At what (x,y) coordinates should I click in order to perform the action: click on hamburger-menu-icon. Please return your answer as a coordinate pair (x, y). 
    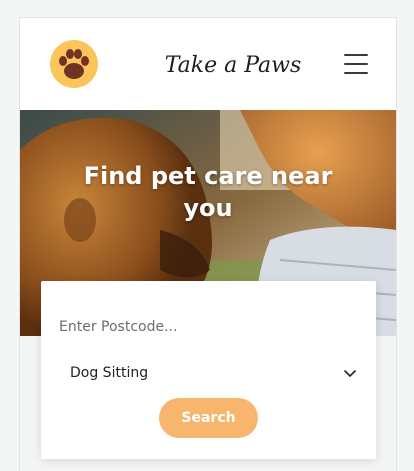
    Looking at the image, I should click on (356, 64).